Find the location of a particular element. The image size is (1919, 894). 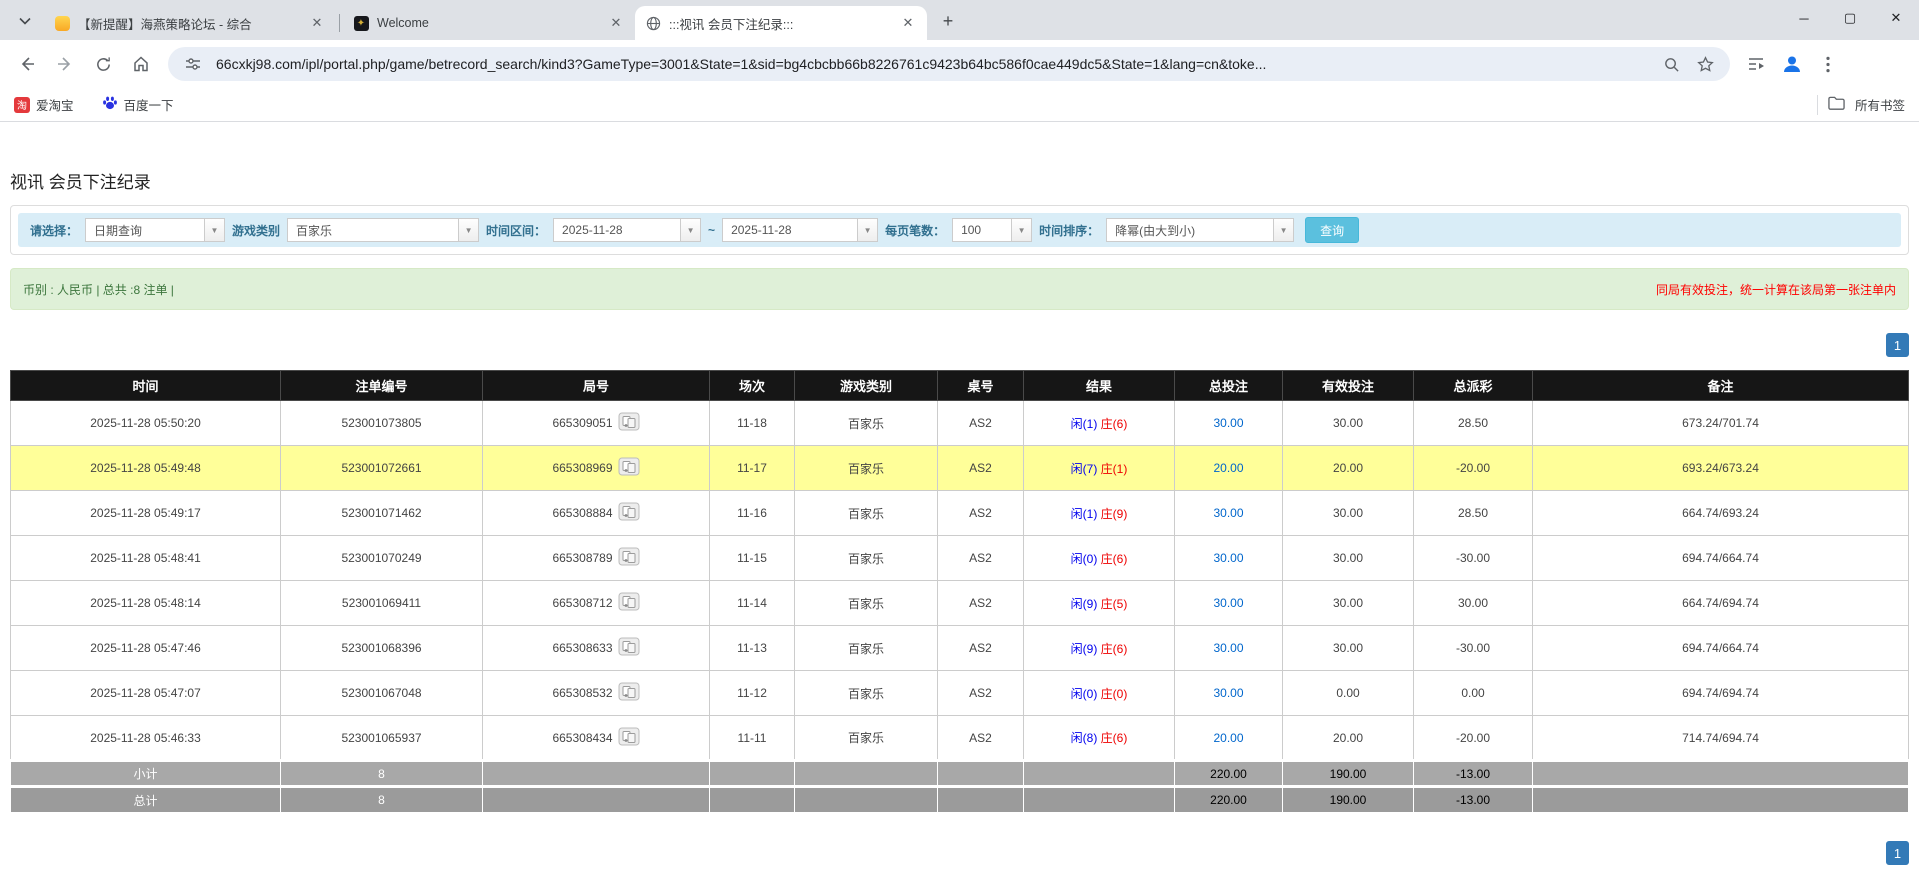

time-sort-select: 降幂(由大到小) ▼ is located at coordinates (1200, 230).